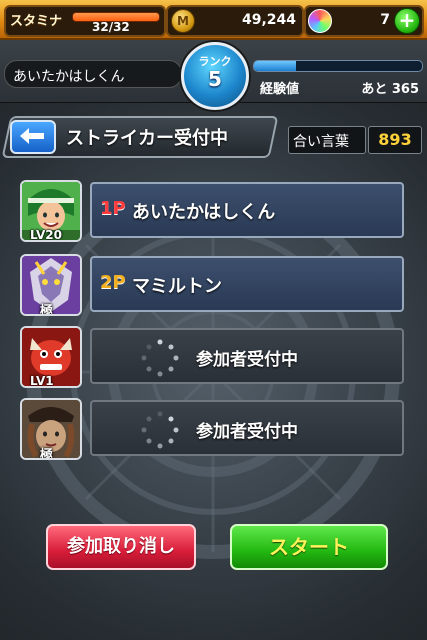 This screenshot has height=640, width=427. Describe the element at coordinates (280, 89) in the screenshot. I see `exp-label: 経験値` at that location.